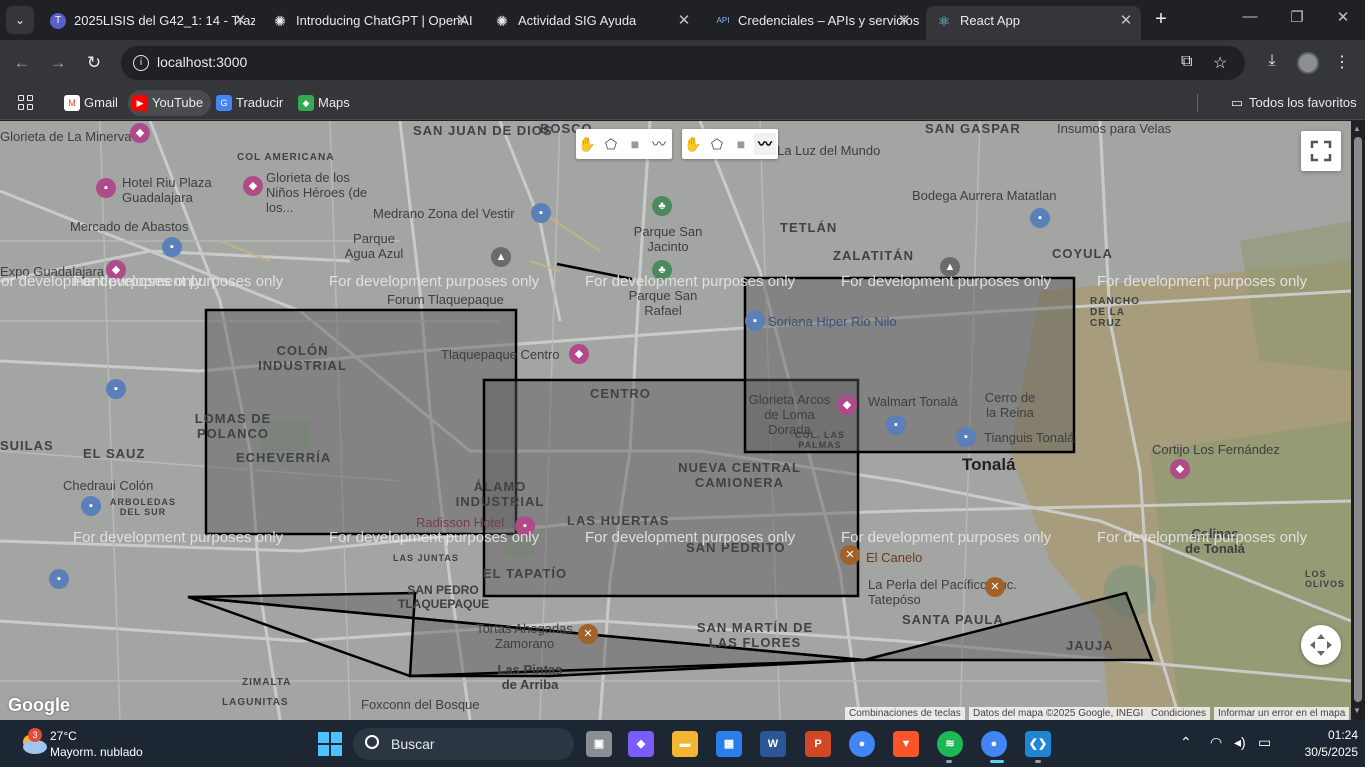 The height and width of the screenshot is (767, 1365). What do you see at coordinates (26, 103) in the screenshot?
I see `apps-grid-icon` at bounding box center [26, 103].